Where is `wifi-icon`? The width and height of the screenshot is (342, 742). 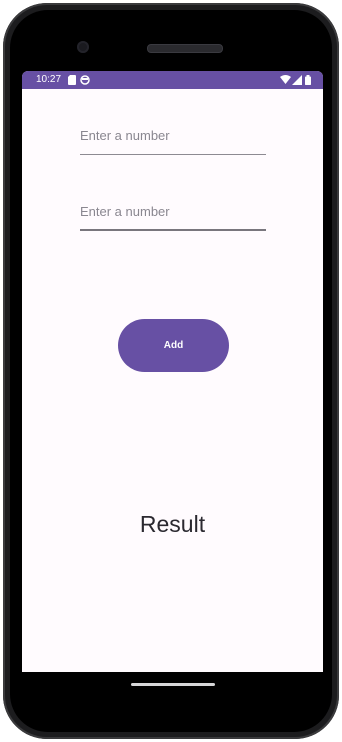
wifi-icon is located at coordinates (285, 81).